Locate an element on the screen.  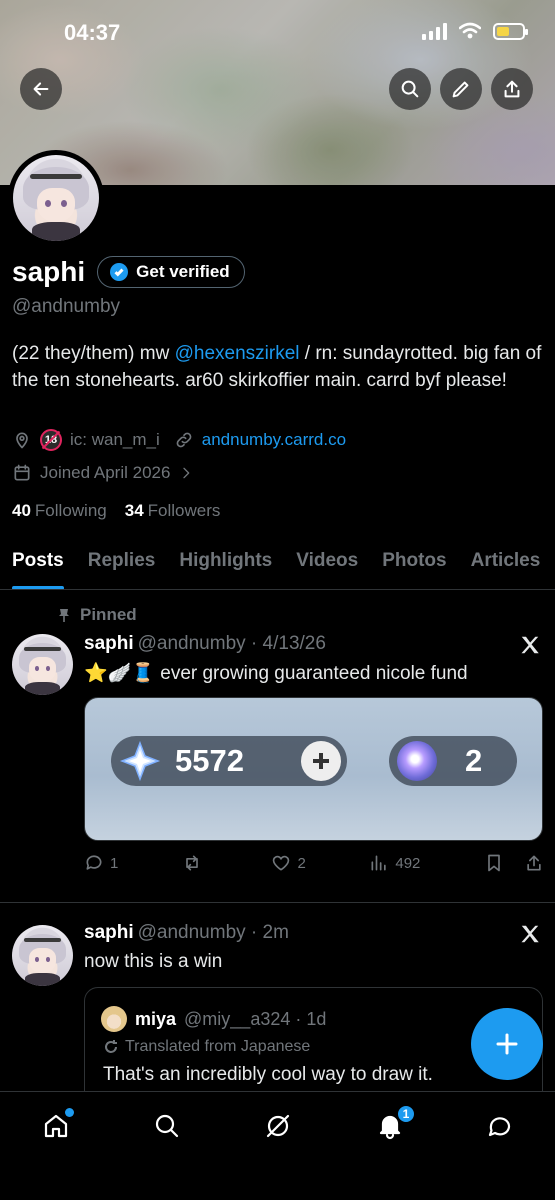
bottom-navigation: 1 is located at coordinates (277, 1145).